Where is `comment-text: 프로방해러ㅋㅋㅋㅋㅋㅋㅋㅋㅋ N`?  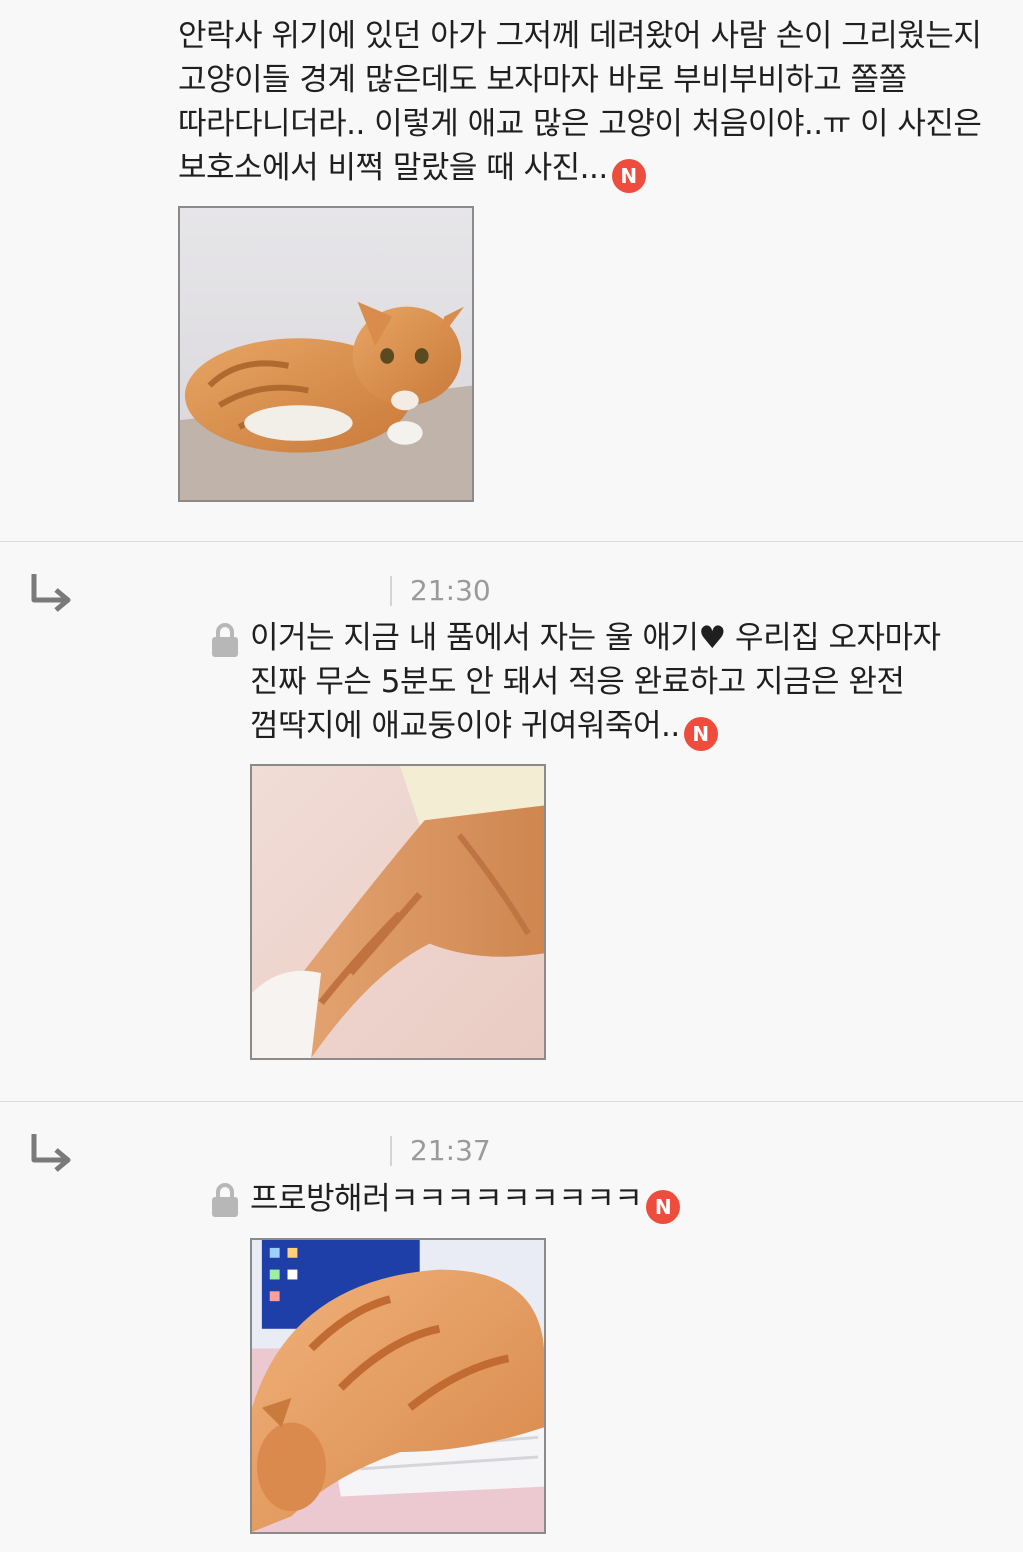 comment-text: 프로방해러ㅋㅋㅋㅋㅋㅋㅋㅋㅋ N is located at coordinates (625, 1200).